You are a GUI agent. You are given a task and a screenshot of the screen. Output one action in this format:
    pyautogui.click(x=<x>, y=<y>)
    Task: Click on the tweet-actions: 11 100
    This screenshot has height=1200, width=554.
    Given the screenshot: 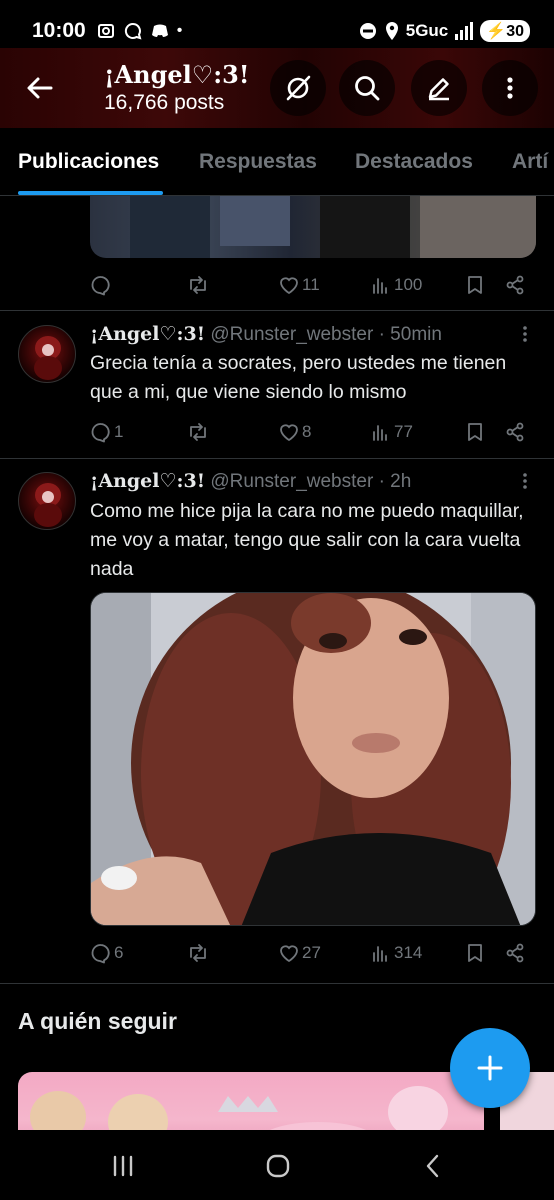 What is the action you would take?
    pyautogui.click(x=313, y=285)
    